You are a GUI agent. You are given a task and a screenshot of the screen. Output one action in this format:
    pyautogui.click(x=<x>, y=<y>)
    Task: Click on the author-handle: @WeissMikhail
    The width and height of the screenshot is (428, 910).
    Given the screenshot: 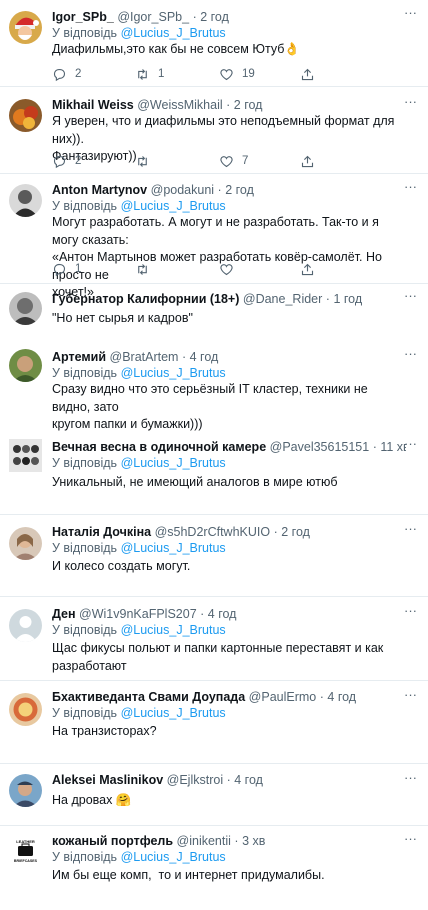 What is the action you would take?
    pyautogui.click(x=179, y=105)
    